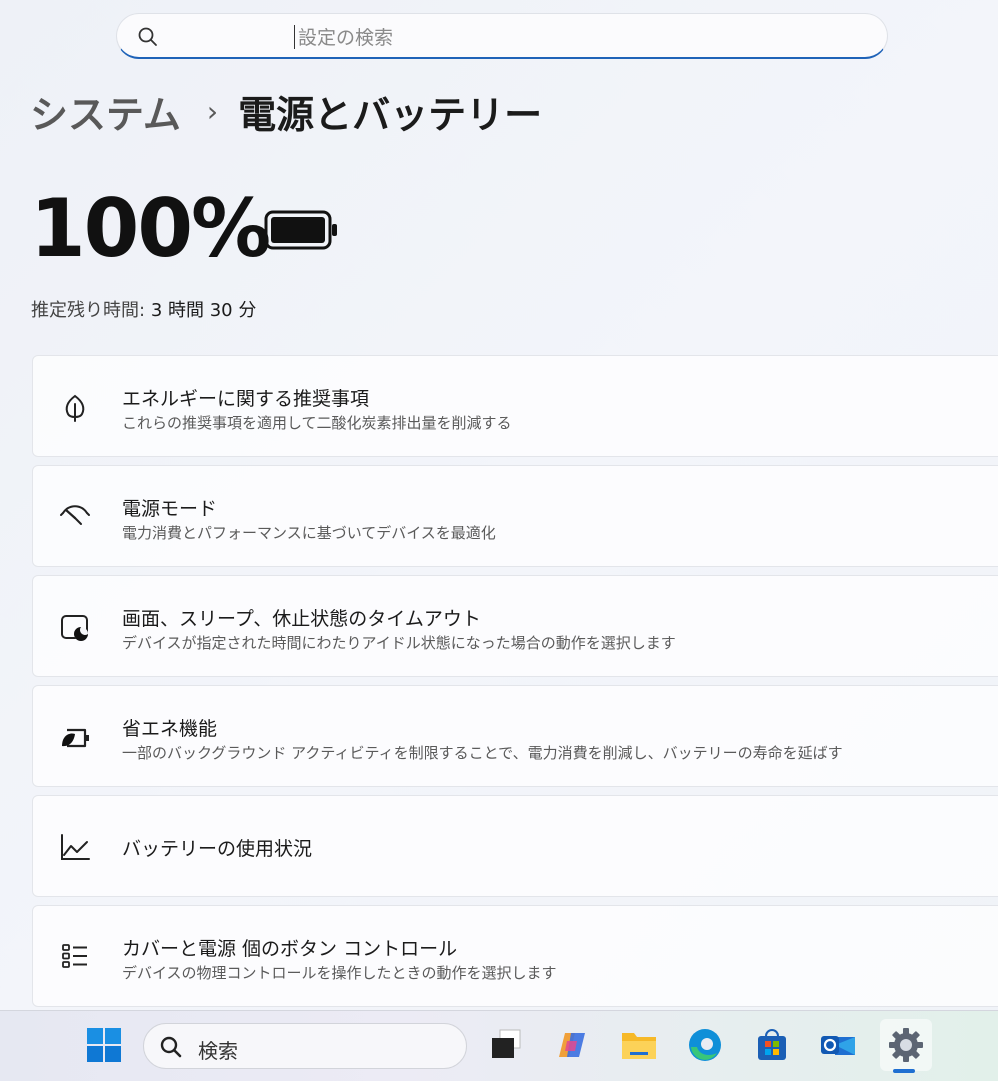 The width and height of the screenshot is (998, 1081). I want to click on taskbar: 検索, so click(499, 1045).